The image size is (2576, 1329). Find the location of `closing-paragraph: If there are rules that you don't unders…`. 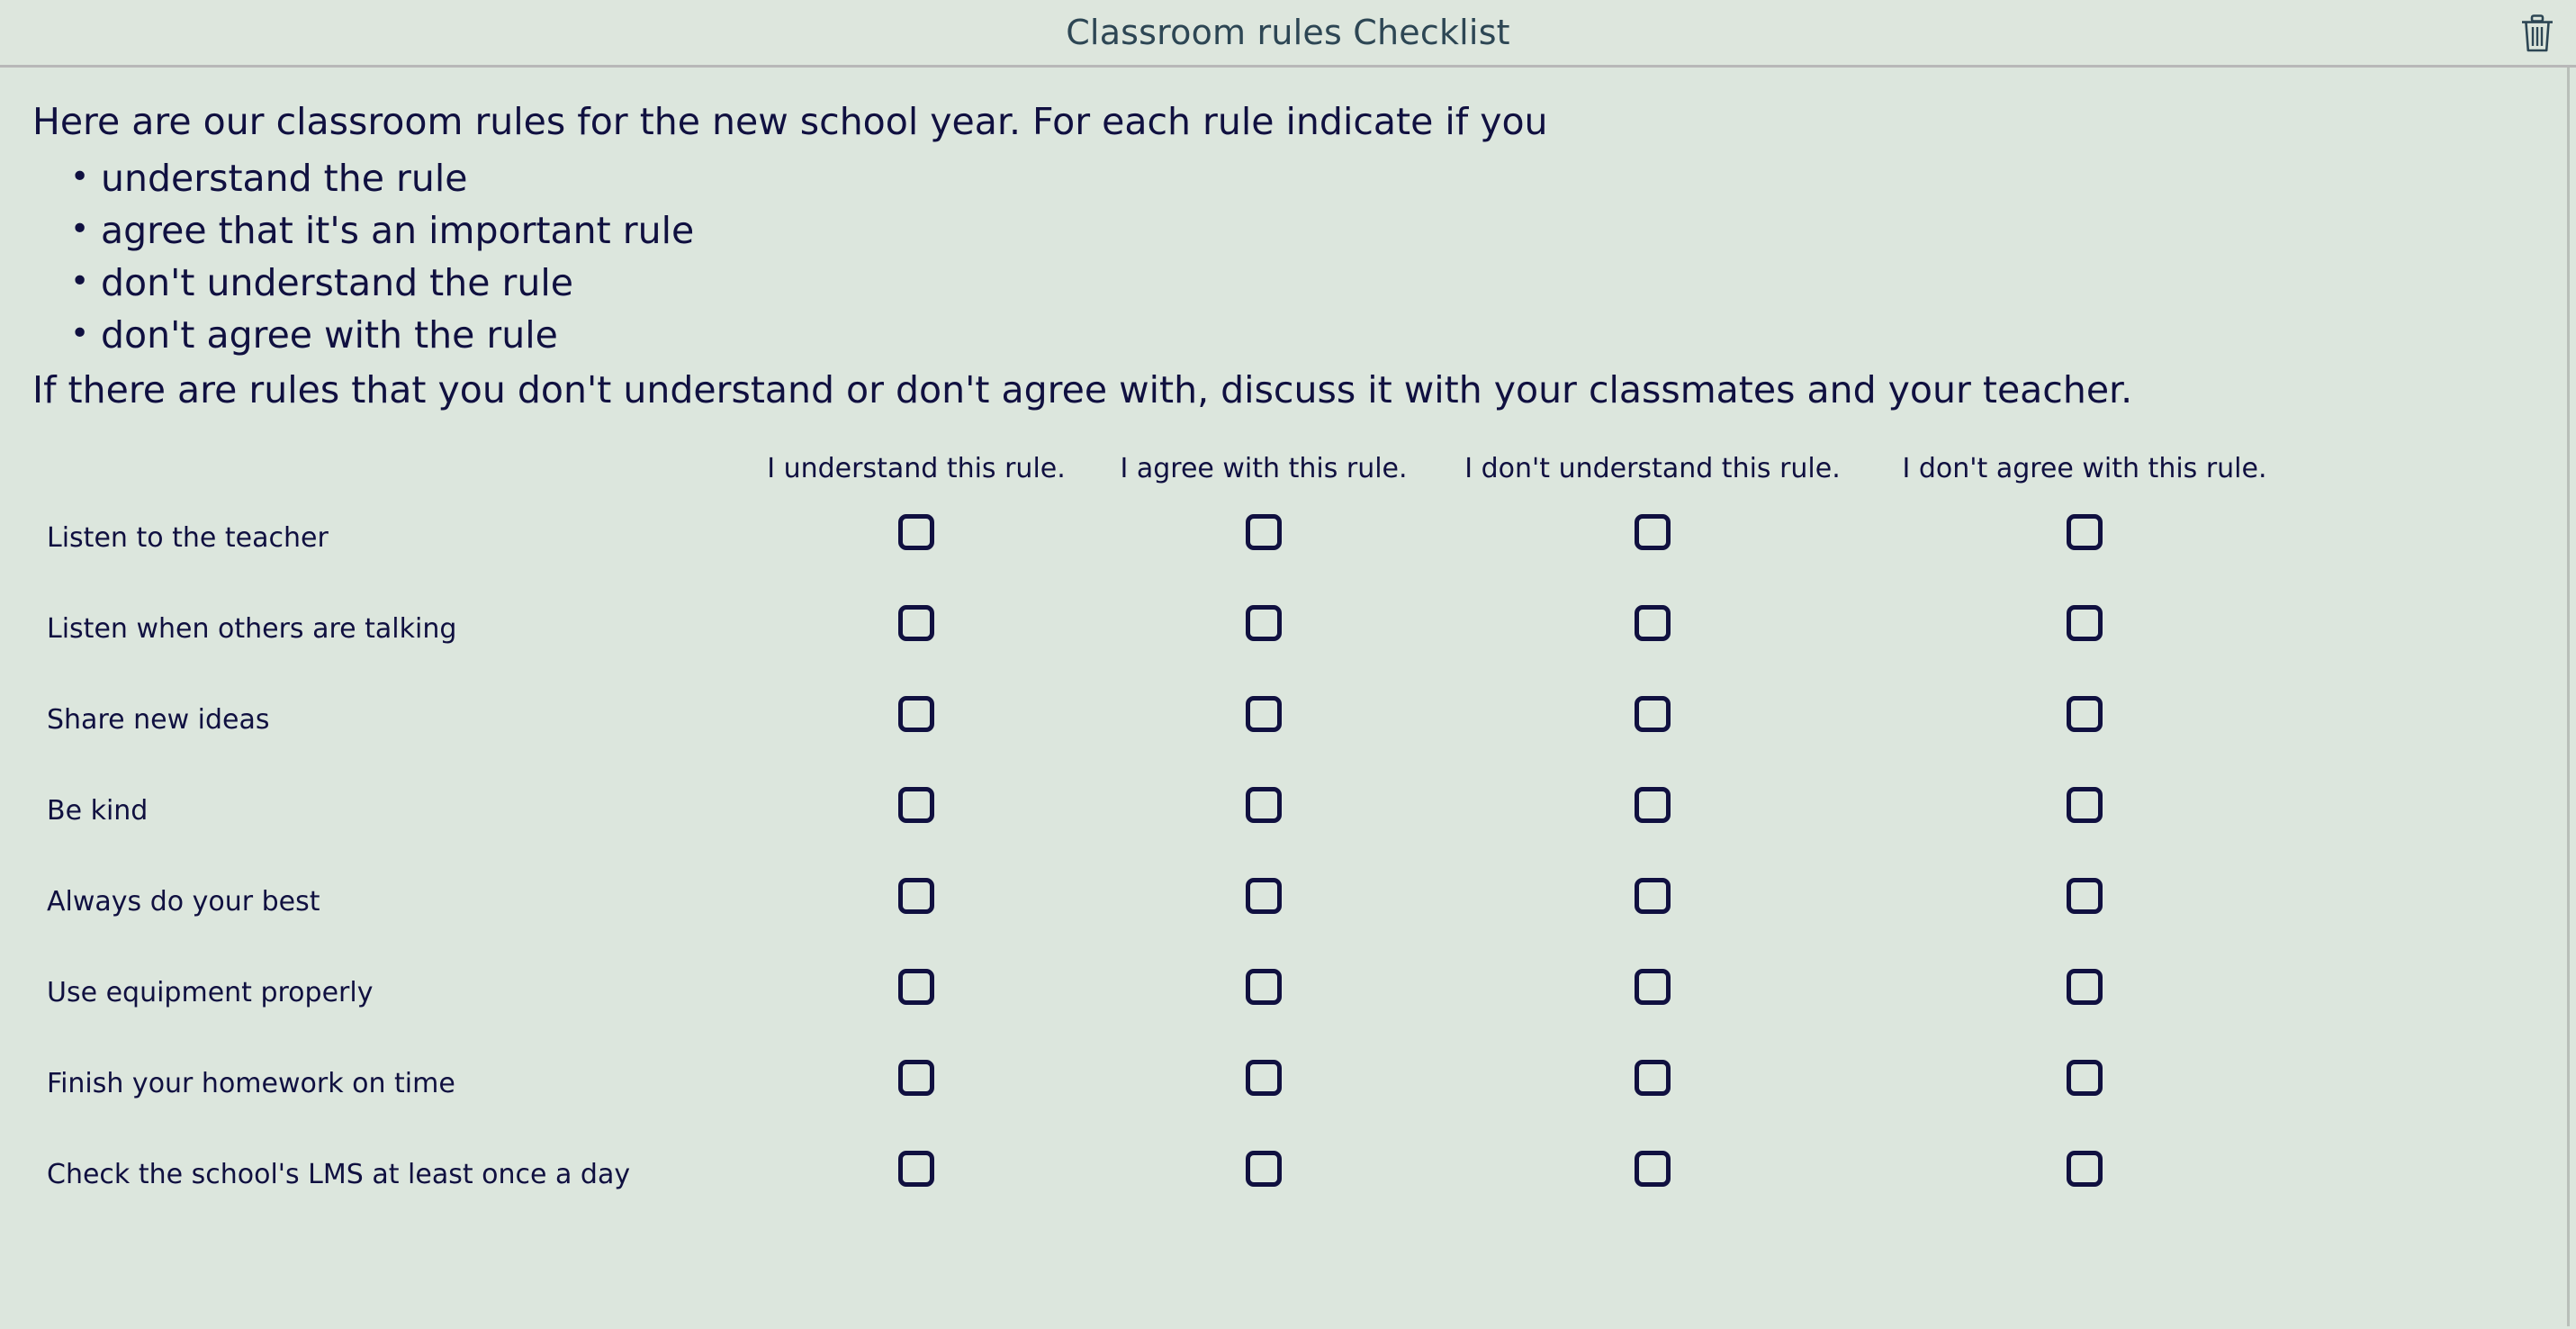

closing-paragraph: If there are rules that you don't unders… is located at coordinates (1082, 389).